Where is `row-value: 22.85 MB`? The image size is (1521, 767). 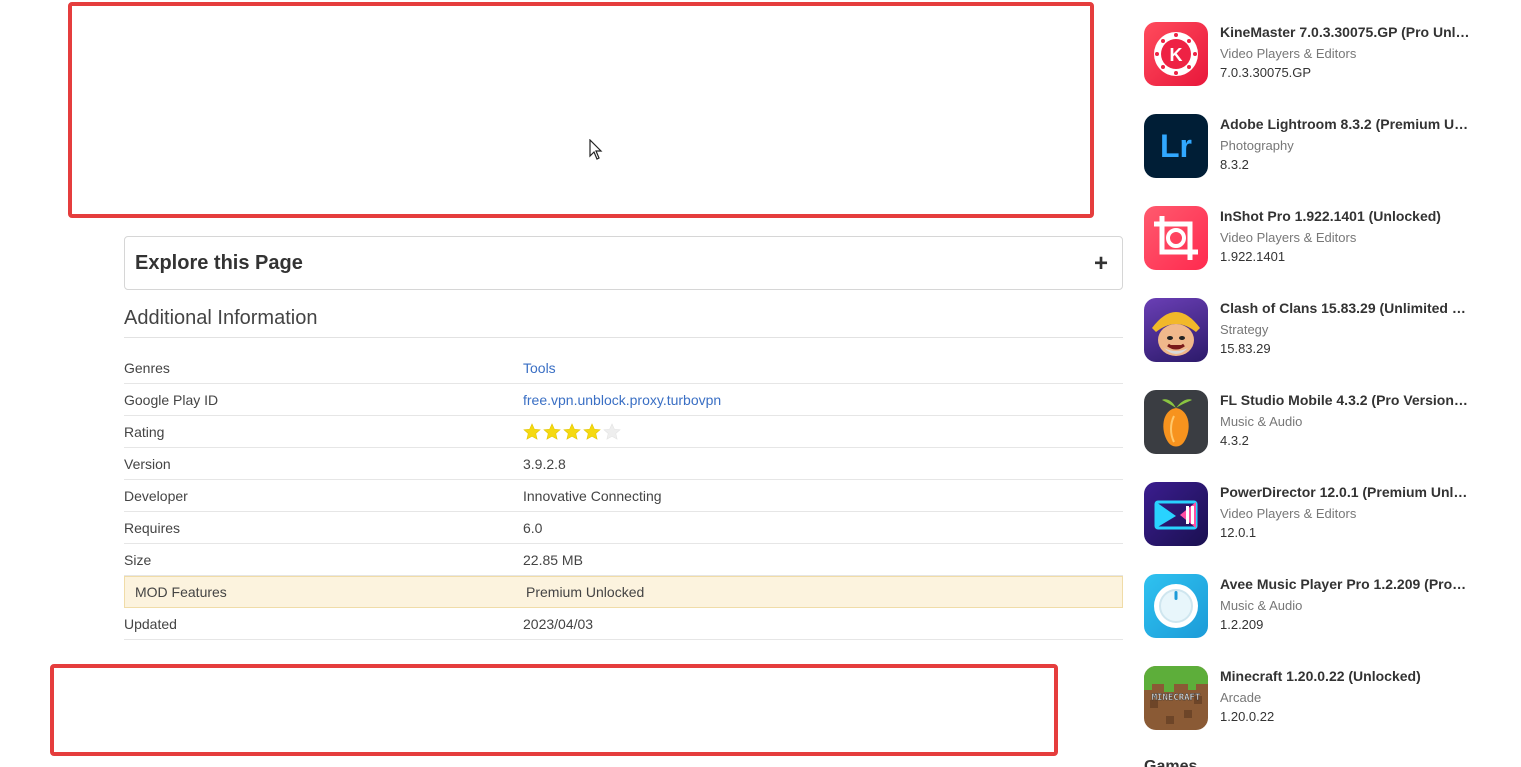
row-value: 22.85 MB is located at coordinates (553, 559).